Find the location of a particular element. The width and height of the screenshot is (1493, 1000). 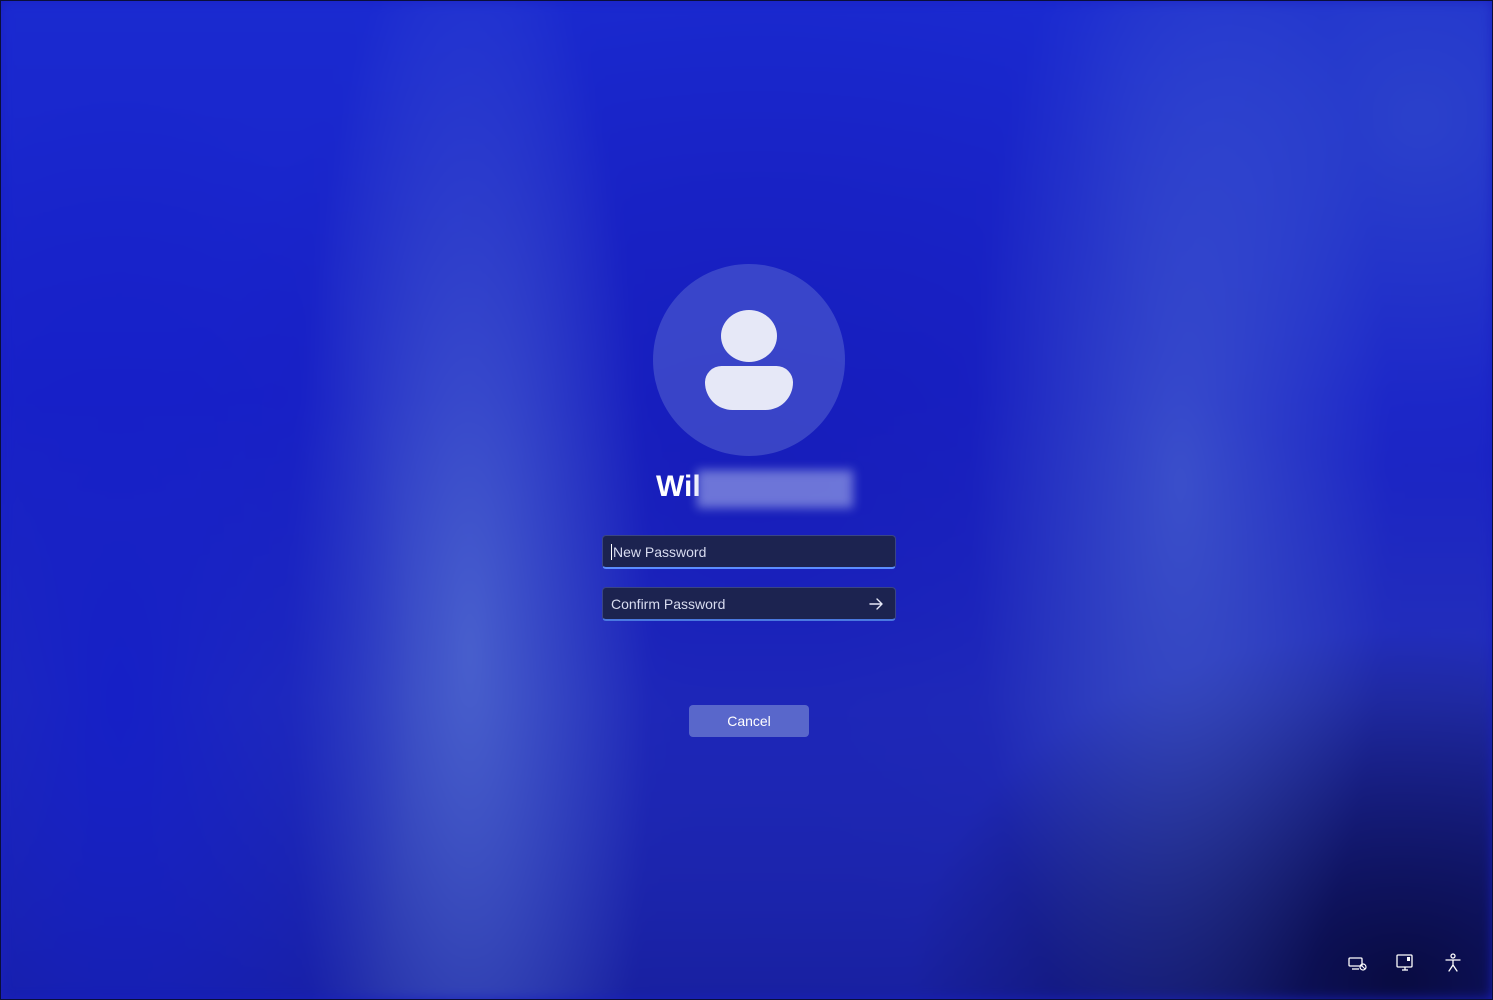

cancel-button: Cancel is located at coordinates (749, 721).